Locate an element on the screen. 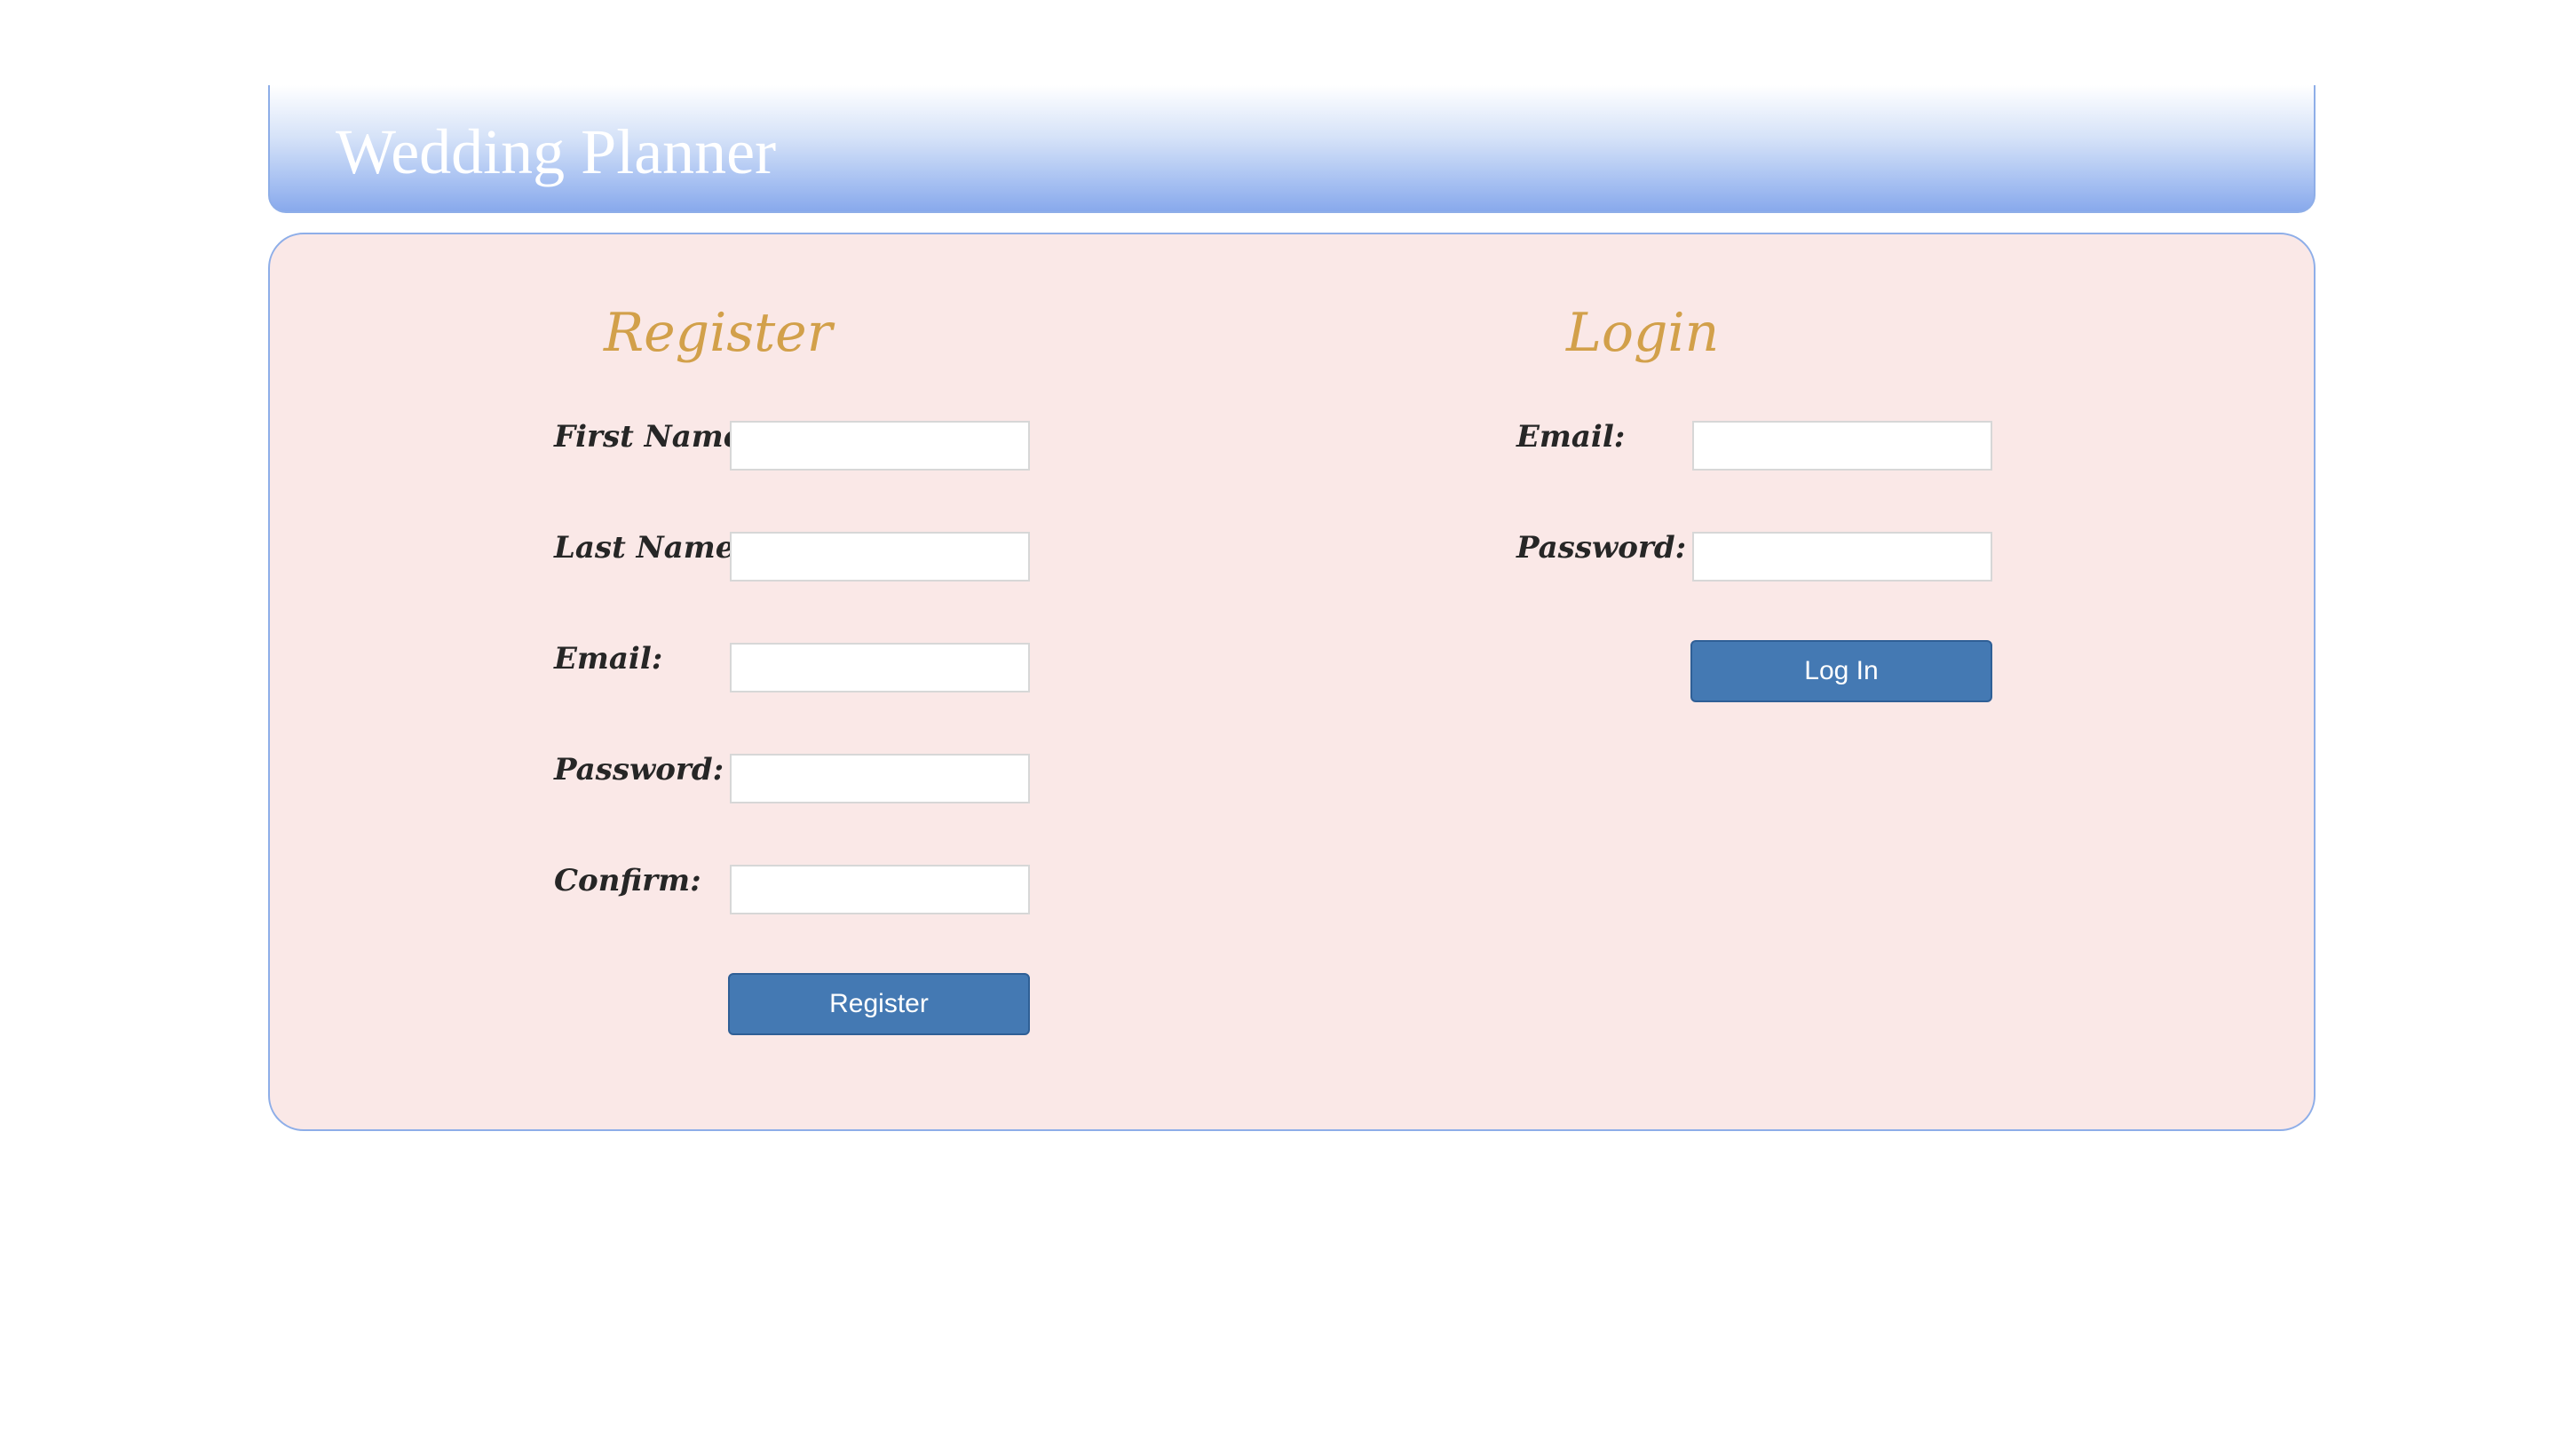 The width and height of the screenshot is (2557, 1456). confirm-password-input is located at coordinates (880, 889).